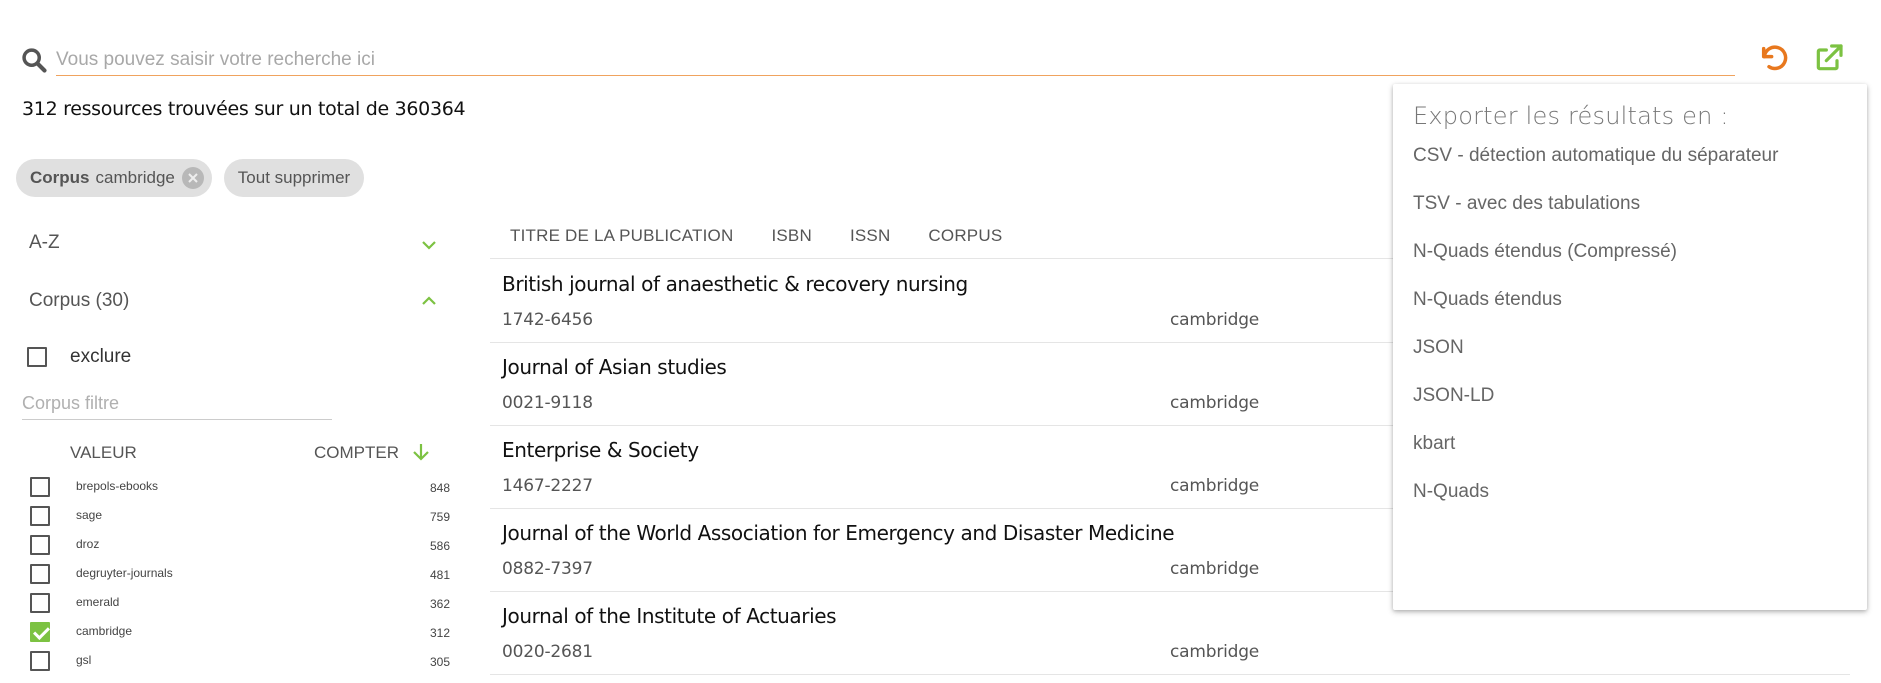  I want to click on facet-item-name: sage, so click(89, 515).